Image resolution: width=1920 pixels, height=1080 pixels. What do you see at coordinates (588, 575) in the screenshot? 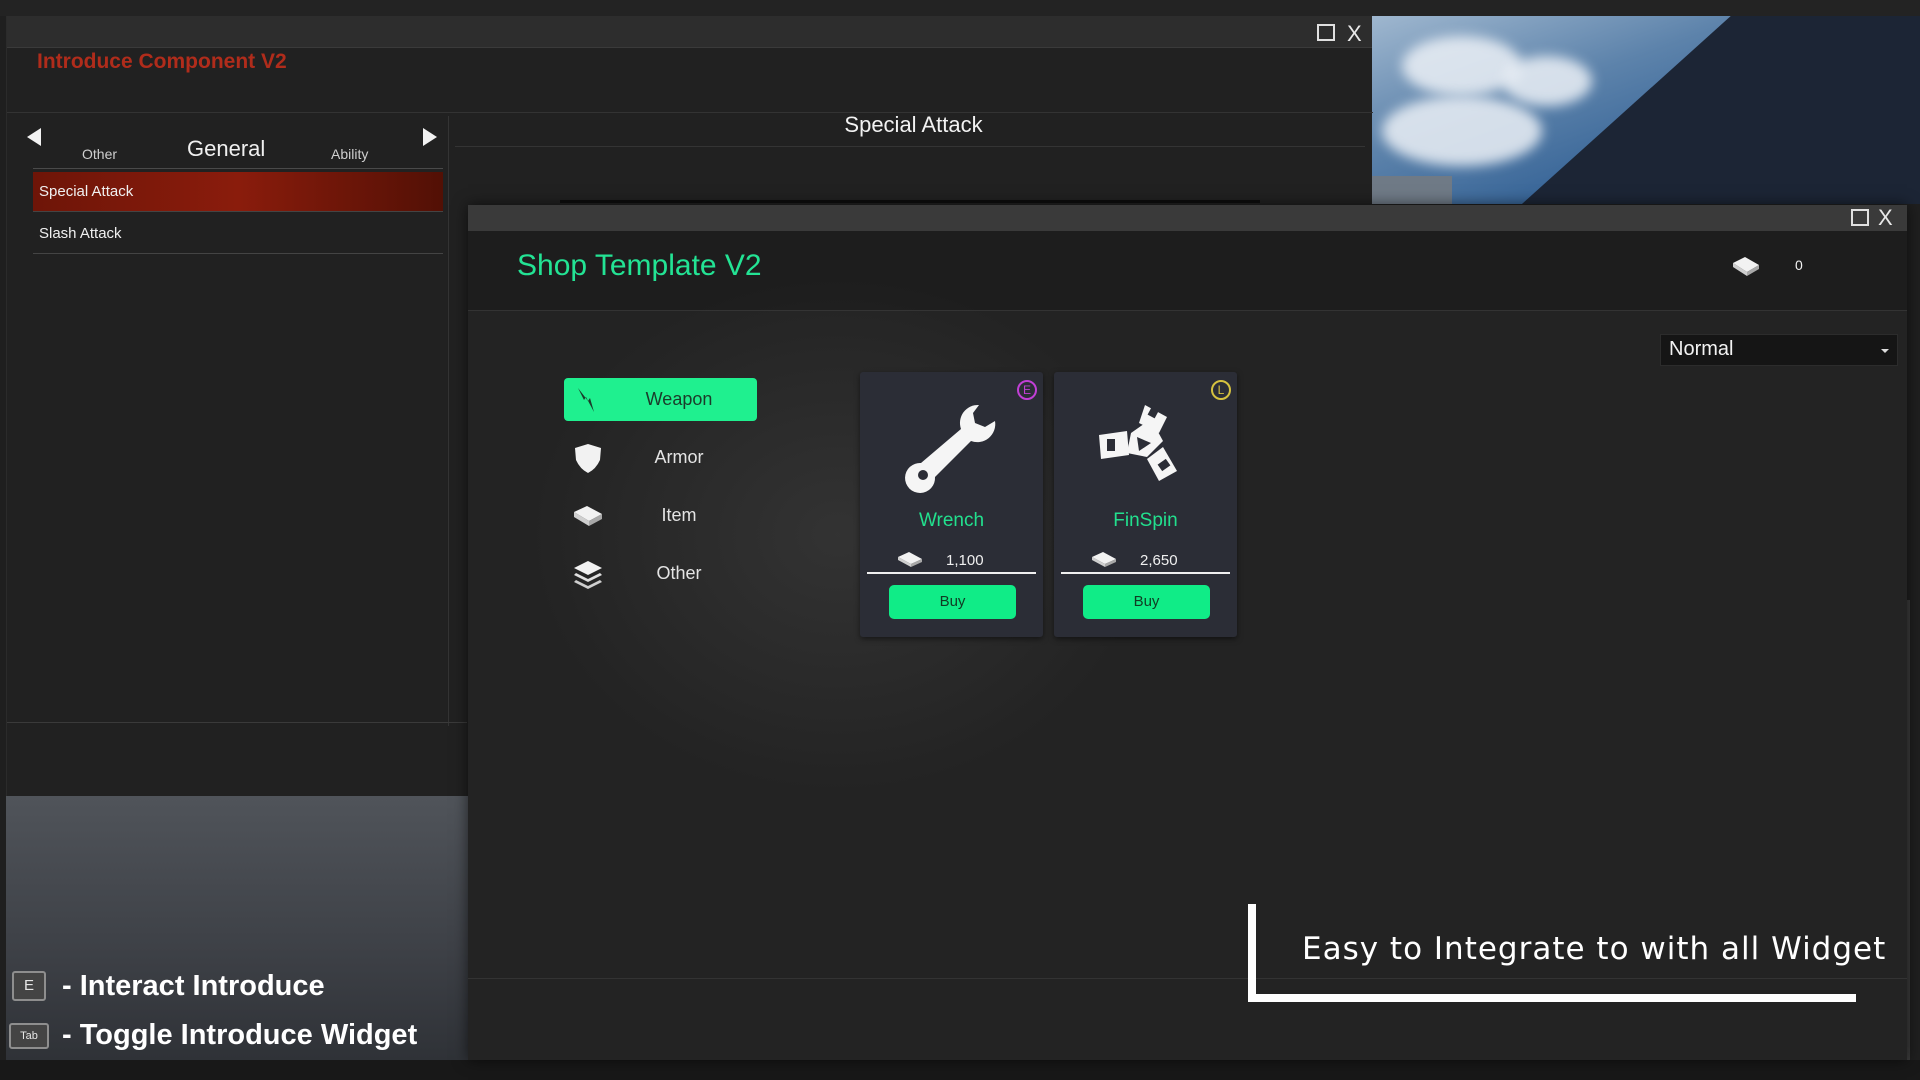
I see `stack-icon` at bounding box center [588, 575].